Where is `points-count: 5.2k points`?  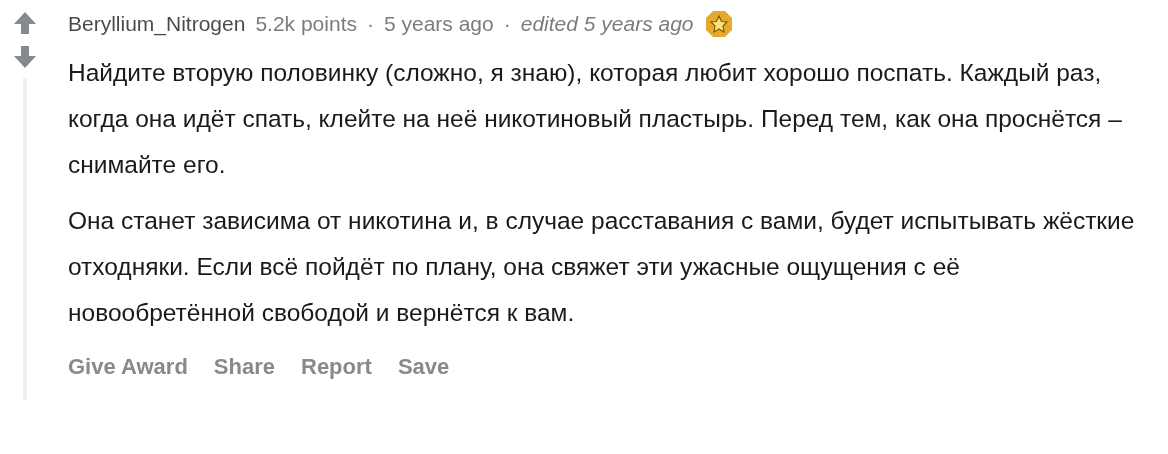 points-count: 5.2k points is located at coordinates (306, 24).